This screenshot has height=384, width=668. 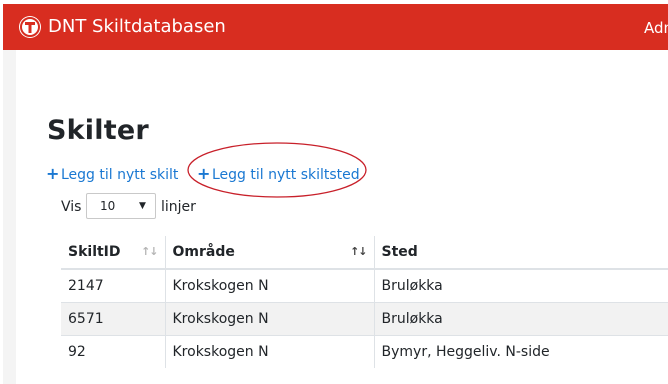 What do you see at coordinates (121, 206) in the screenshot?
I see `rows-per-page-select: 10 ▼` at bounding box center [121, 206].